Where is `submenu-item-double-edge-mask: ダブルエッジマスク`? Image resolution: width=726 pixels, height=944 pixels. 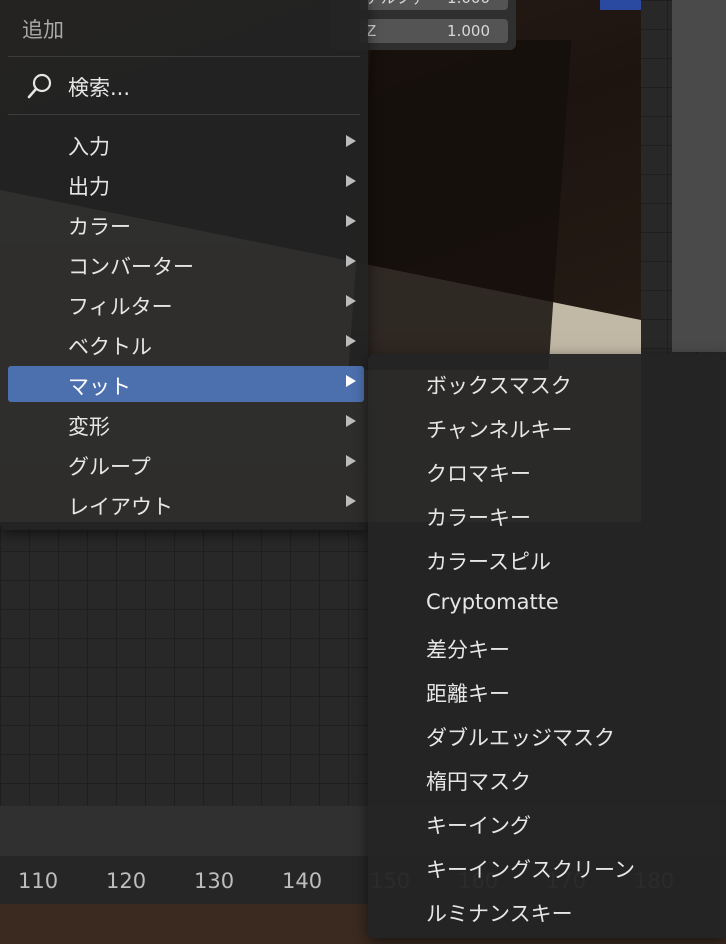
submenu-item-double-edge-mask: ダブルエッジマスク is located at coordinates (547, 734).